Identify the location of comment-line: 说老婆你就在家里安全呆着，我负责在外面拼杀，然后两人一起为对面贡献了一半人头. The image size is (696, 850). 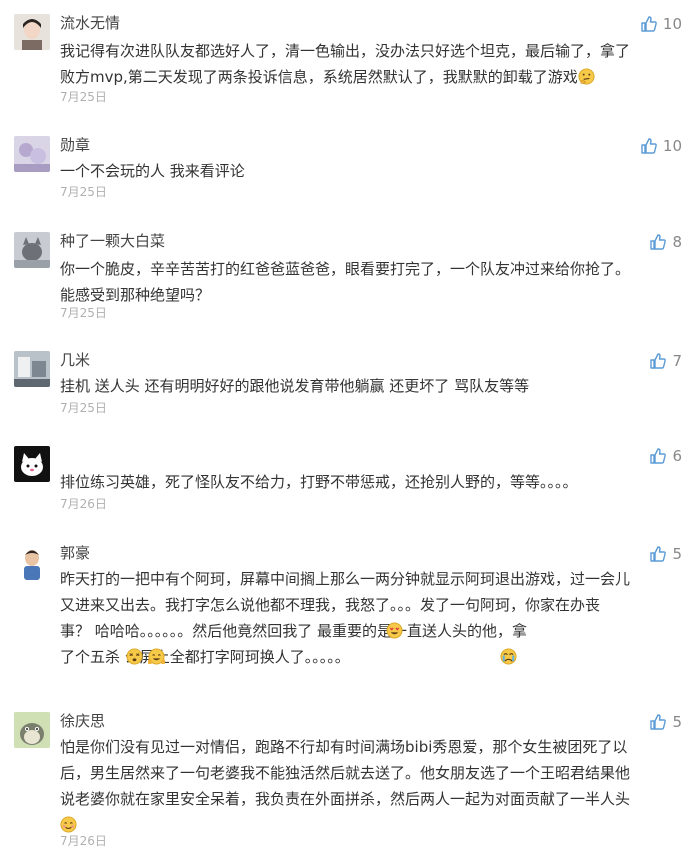
(345, 799).